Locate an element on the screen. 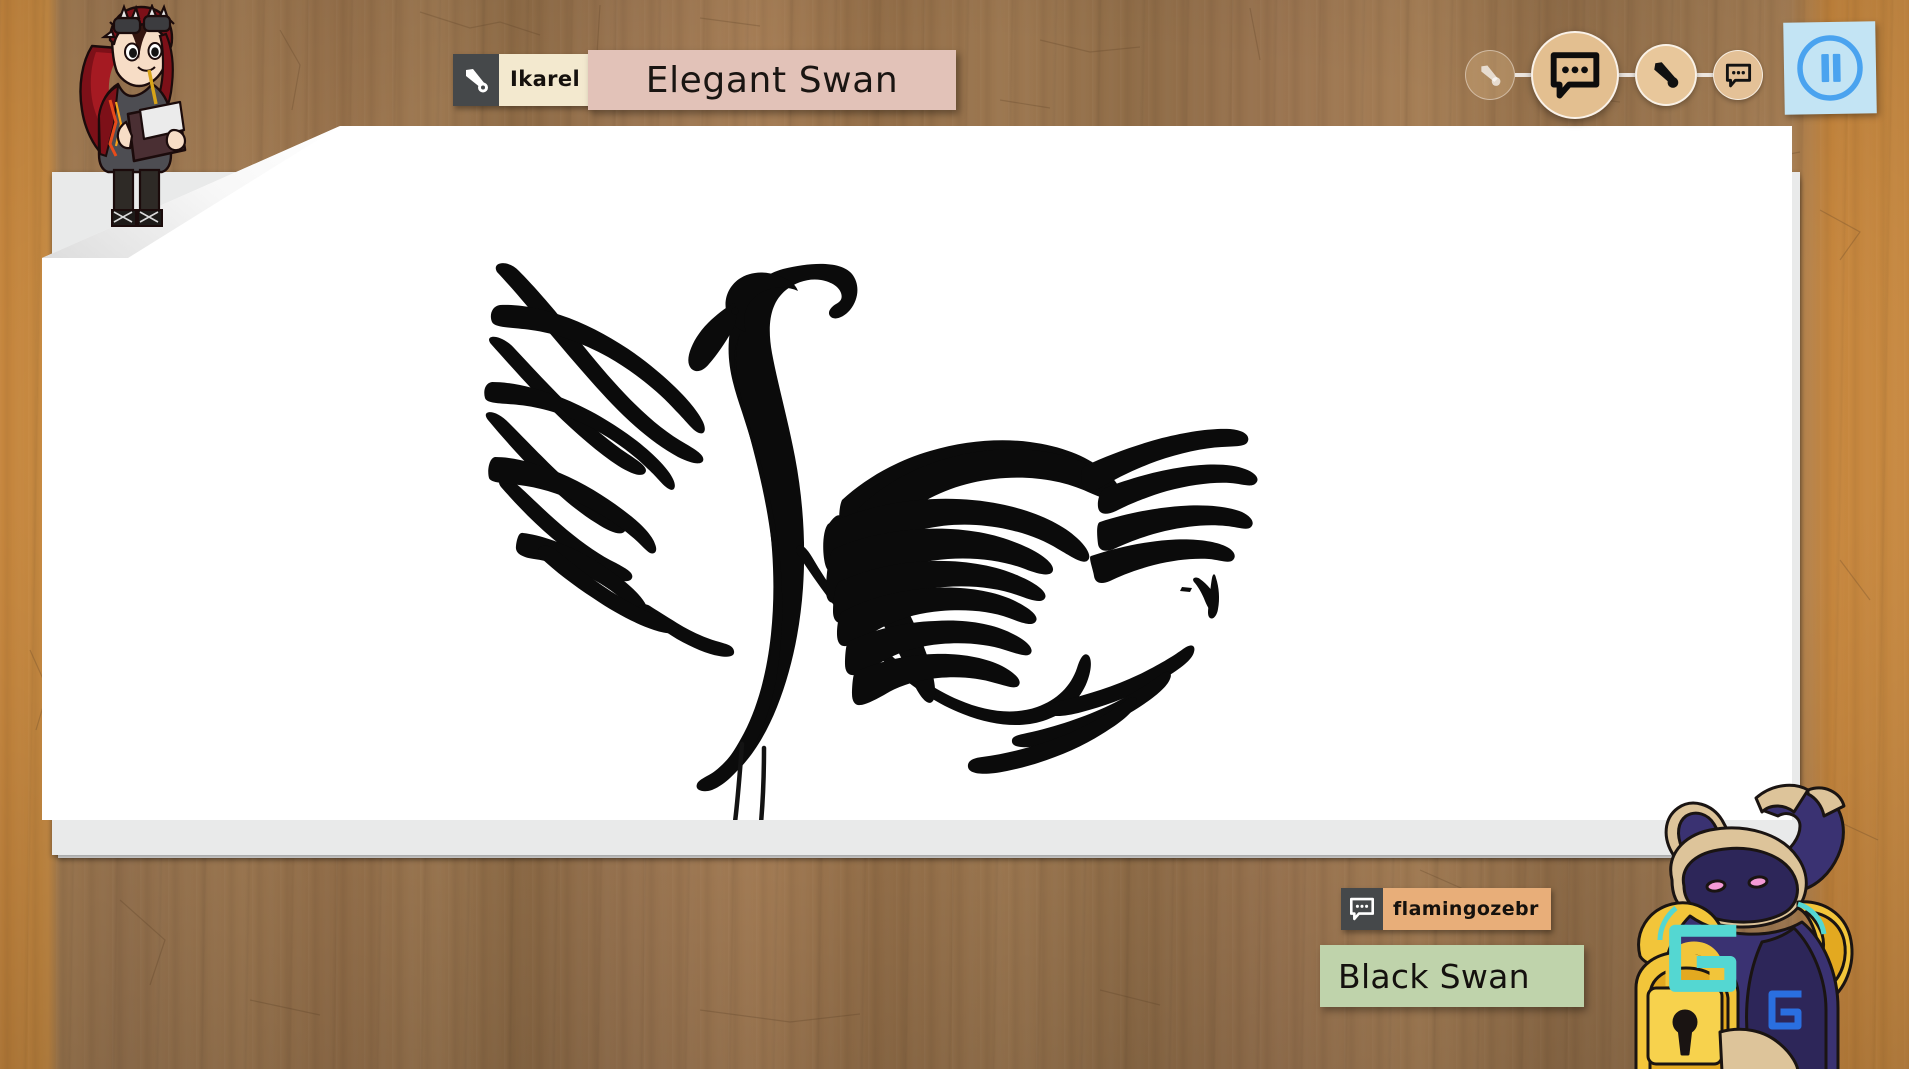 Image resolution: width=1909 pixels, height=1069 pixels. guess-bubble: Black Swan is located at coordinates (1452, 976).